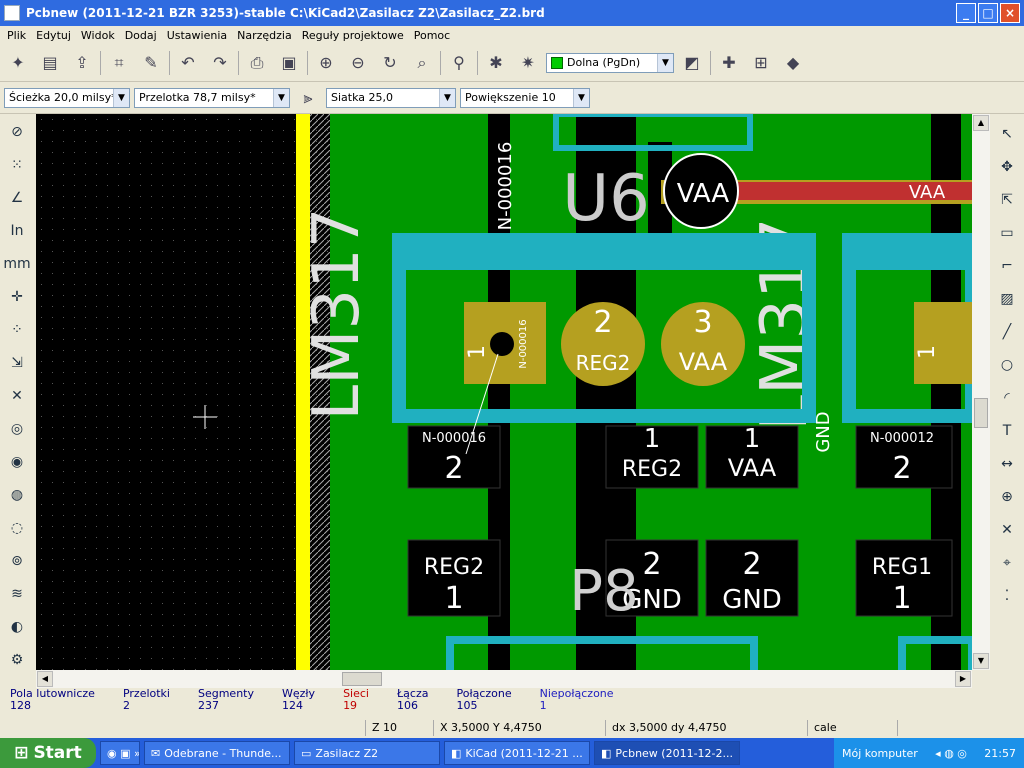 The image size is (1024, 768). Describe the element at coordinates (197, 35) in the screenshot. I see `menu-ustawienia: Ustawienia` at that location.